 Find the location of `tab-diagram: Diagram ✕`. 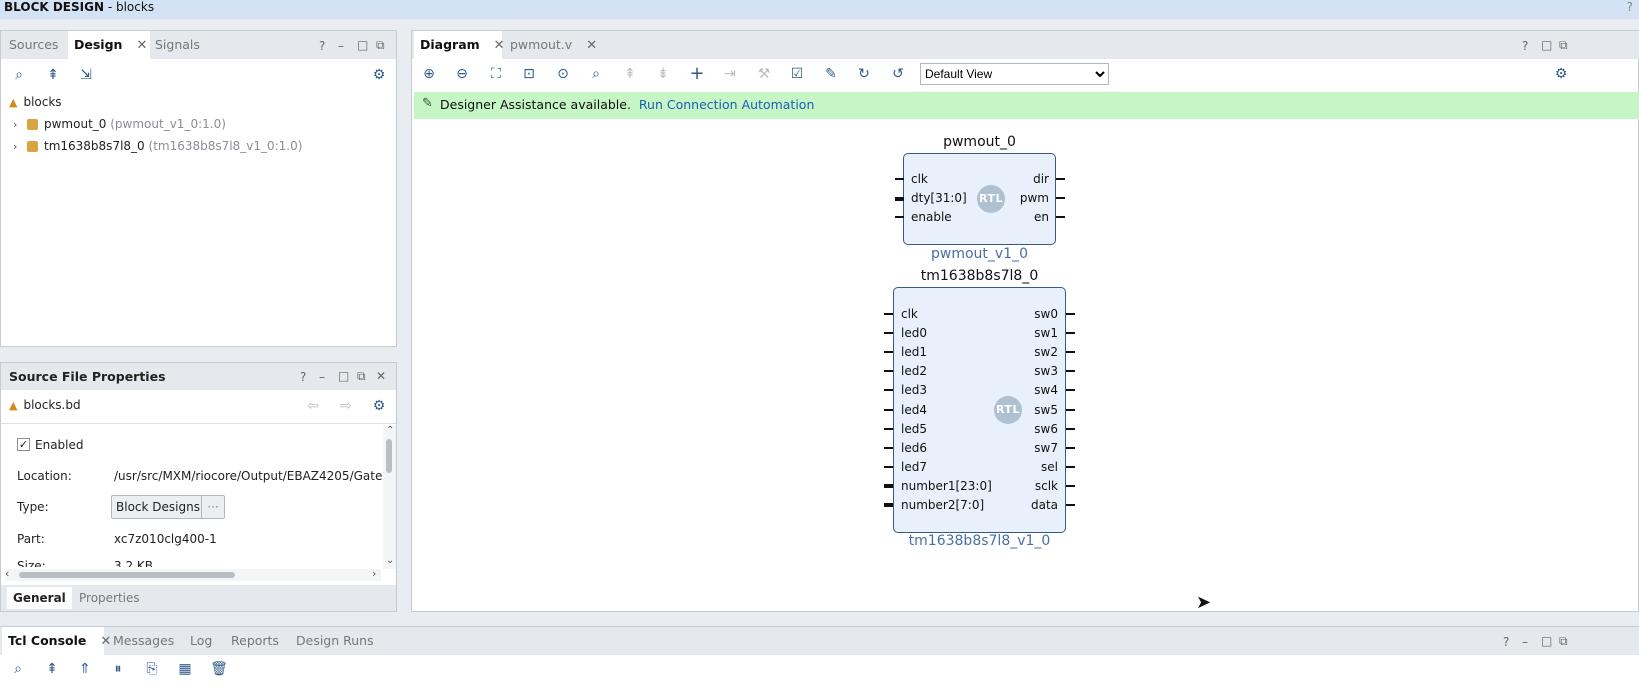

tab-diagram: Diagram ✕ is located at coordinates (459, 45).